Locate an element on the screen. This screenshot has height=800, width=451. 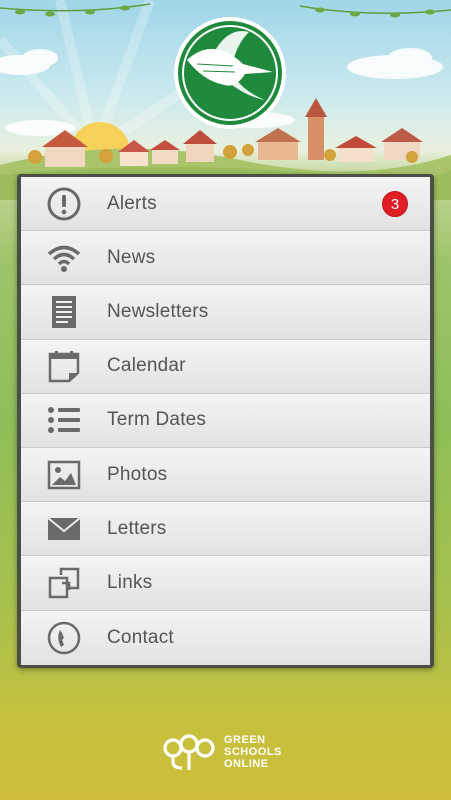
menu-label-contact: Contact is located at coordinates (140, 637).